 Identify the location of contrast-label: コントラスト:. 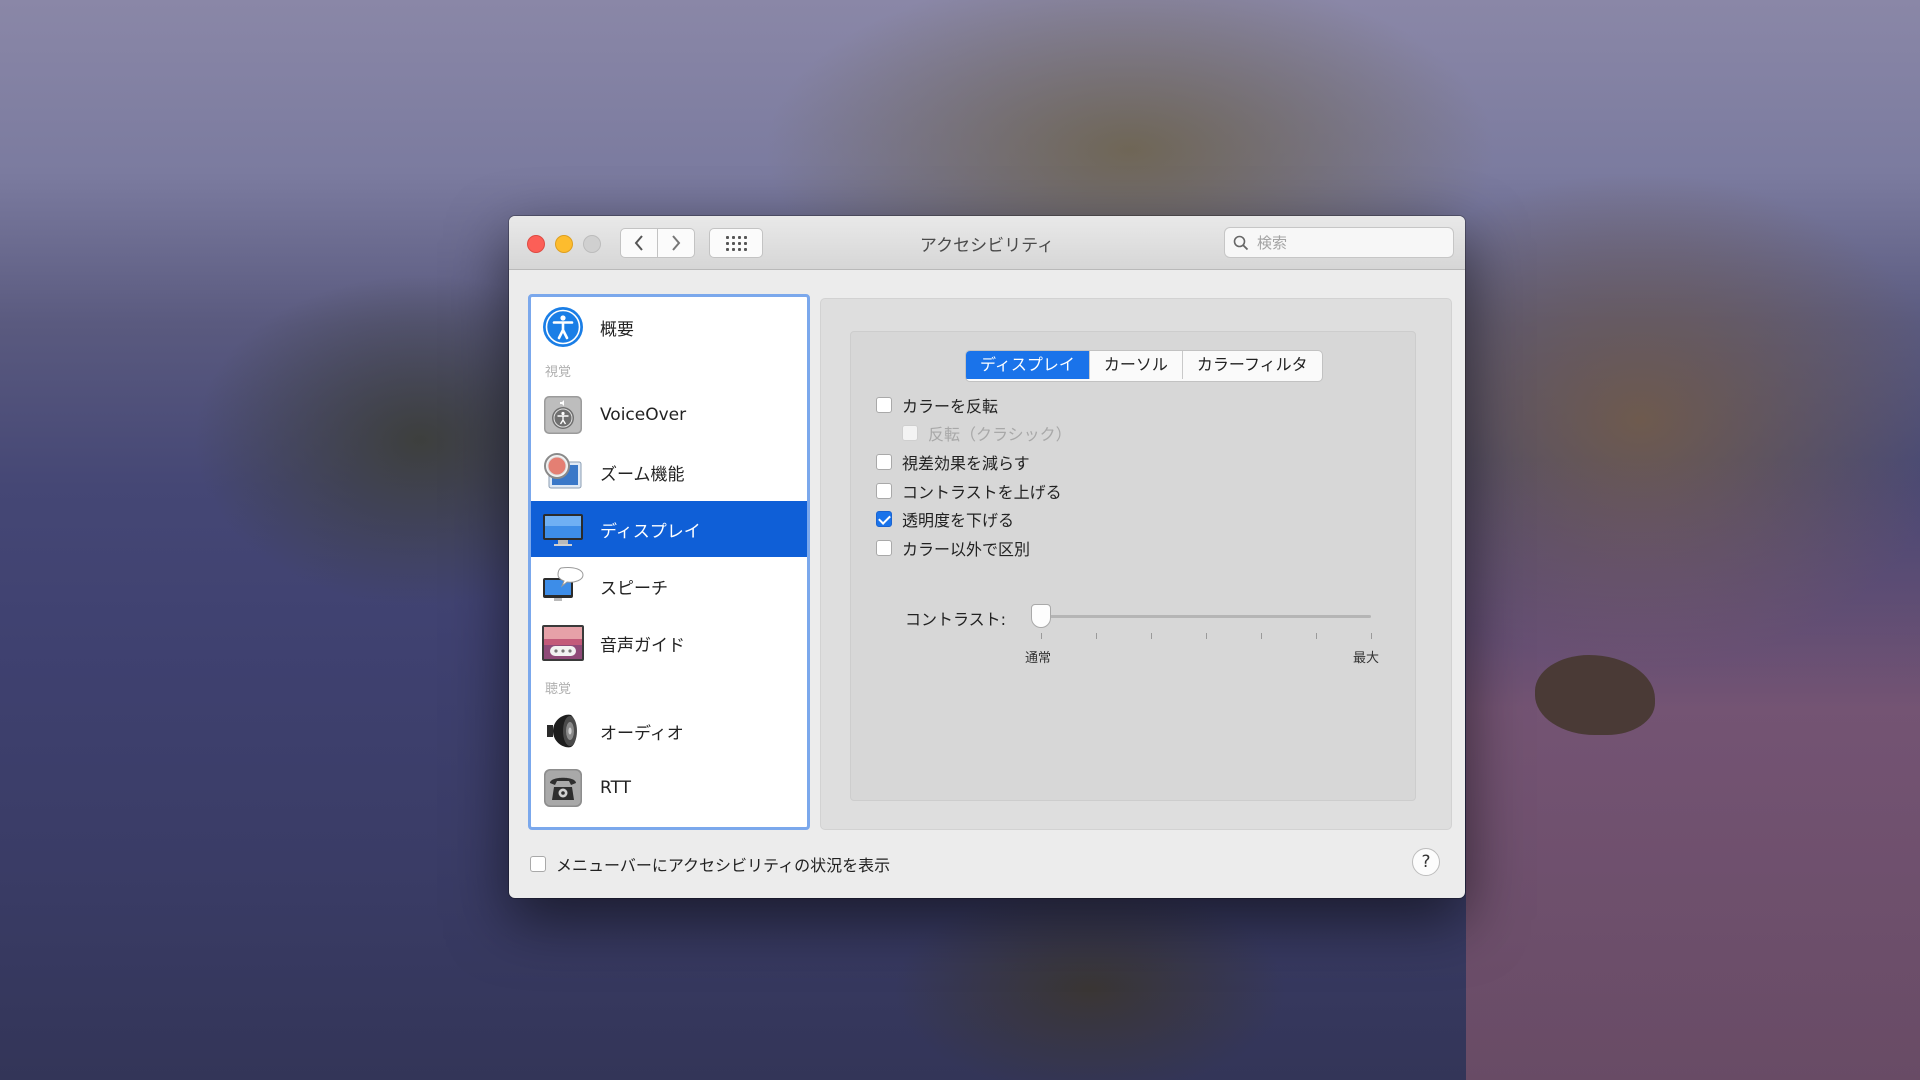
(956, 619).